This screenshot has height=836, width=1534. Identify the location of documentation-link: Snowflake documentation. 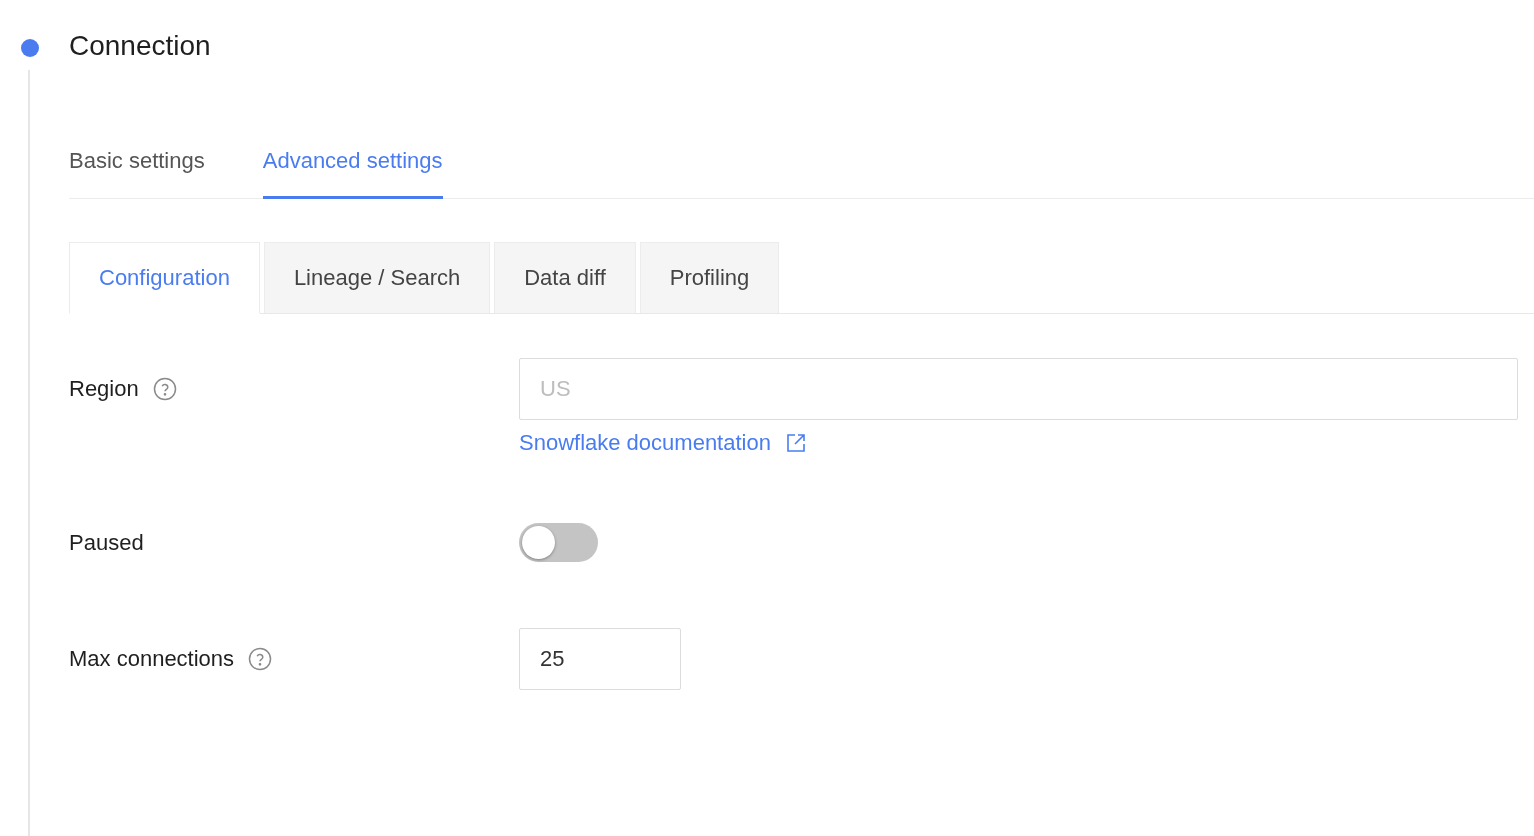
(663, 443).